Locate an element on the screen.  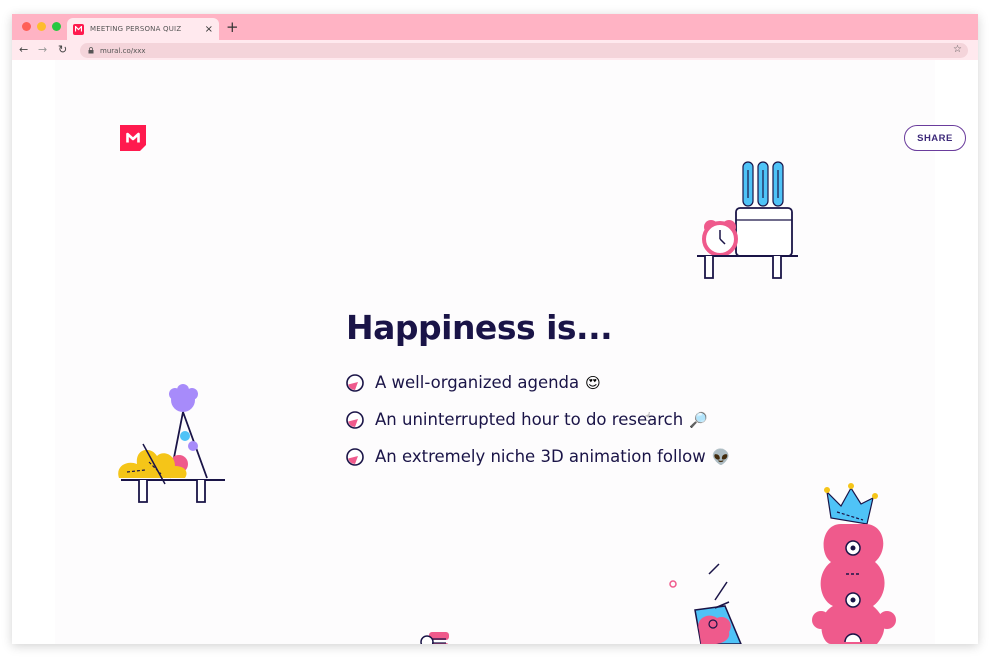
url-text: mural.co/xxx is located at coordinates (123, 50).